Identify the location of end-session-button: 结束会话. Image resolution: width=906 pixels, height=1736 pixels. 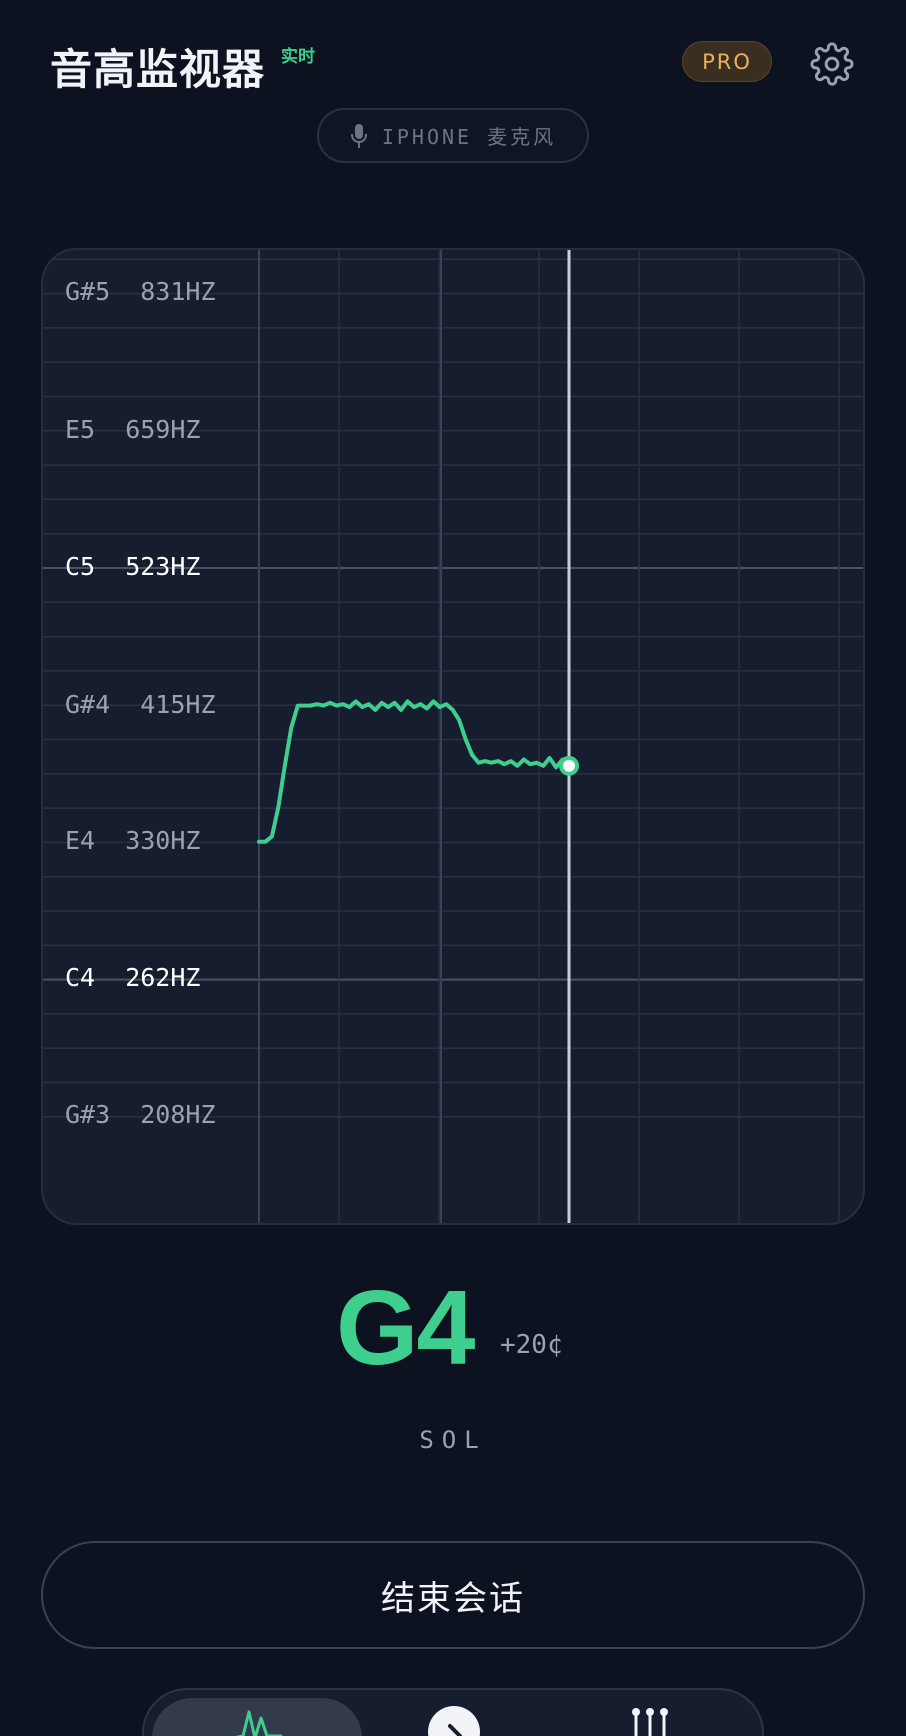
(453, 1595).